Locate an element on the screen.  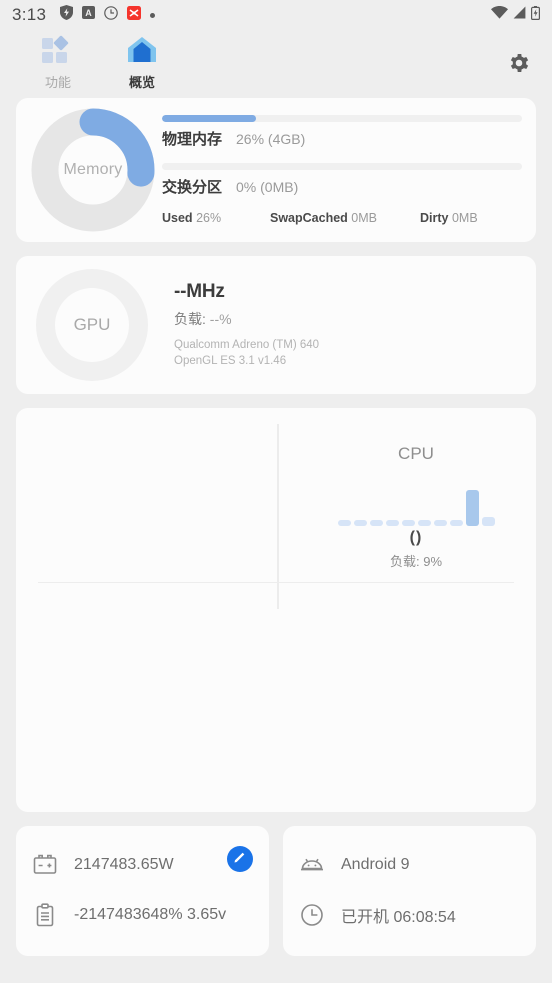
swap-memory-bar is located at coordinates (342, 166).